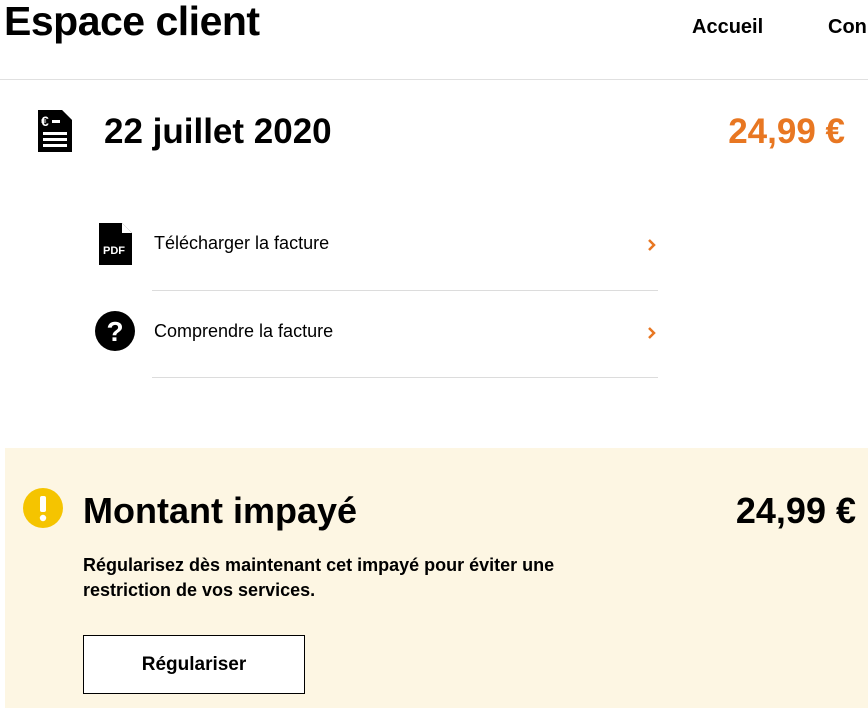 This screenshot has height=708, width=868. I want to click on divider, so click(405, 377).